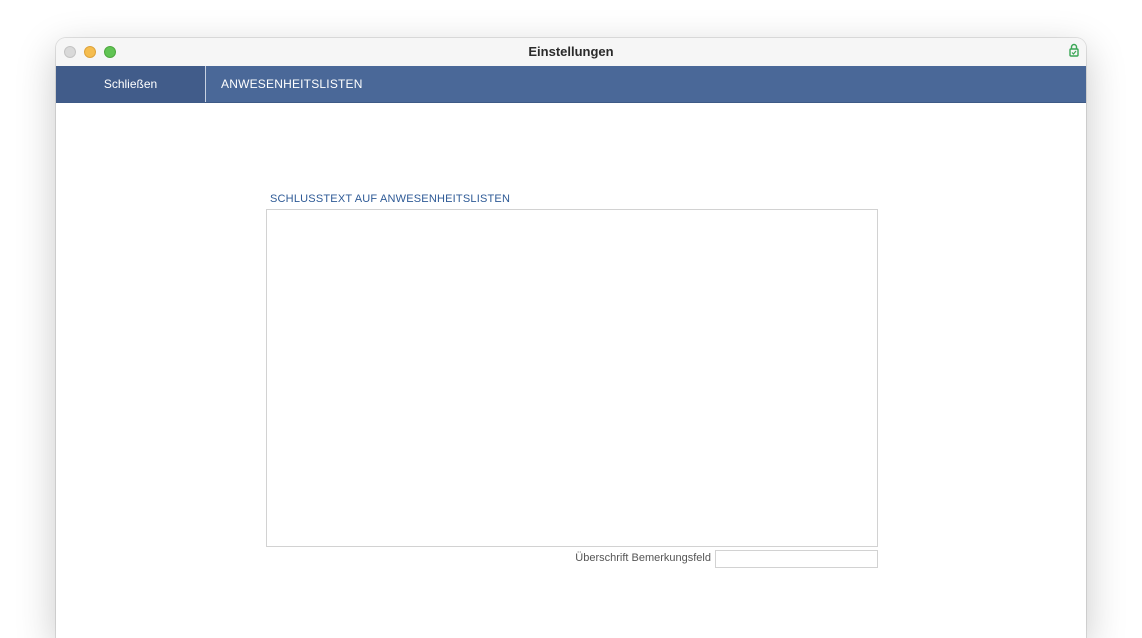 This screenshot has height=638, width=1142. Describe the element at coordinates (1074, 50) in the screenshot. I see `lock-icon` at that location.